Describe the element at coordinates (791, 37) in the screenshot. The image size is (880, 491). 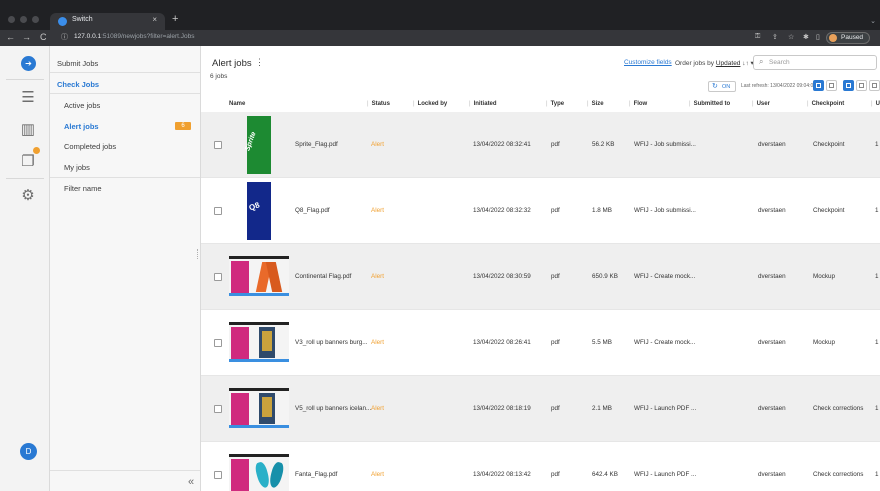
I see `bookmark-star-icon: ☆` at that location.